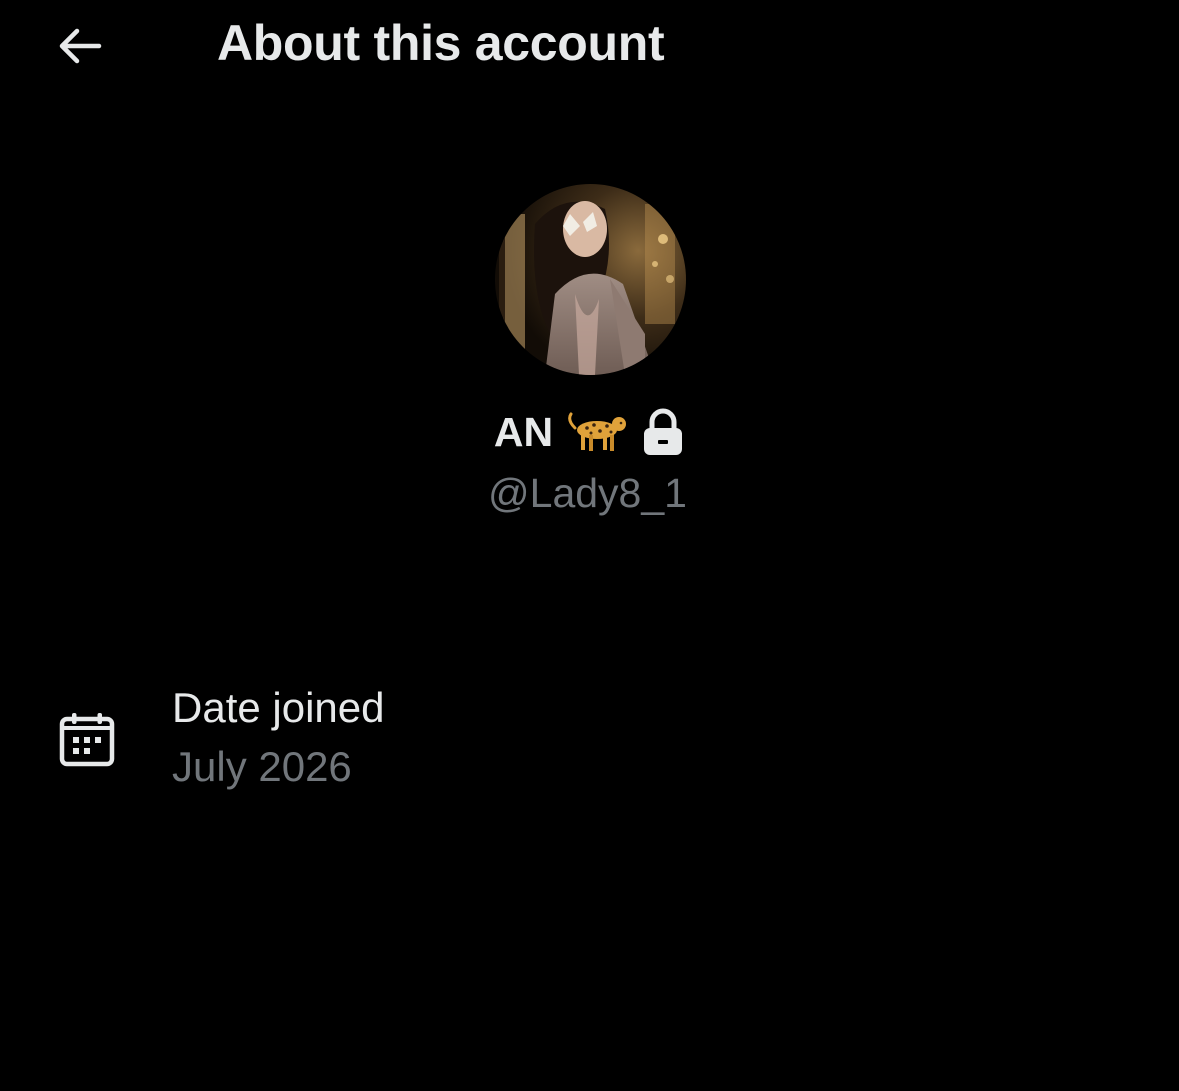 This screenshot has width=1179, height=1091. Describe the element at coordinates (589, 740) in the screenshot. I see `date-joined-row: Date joined July 2026` at that location.